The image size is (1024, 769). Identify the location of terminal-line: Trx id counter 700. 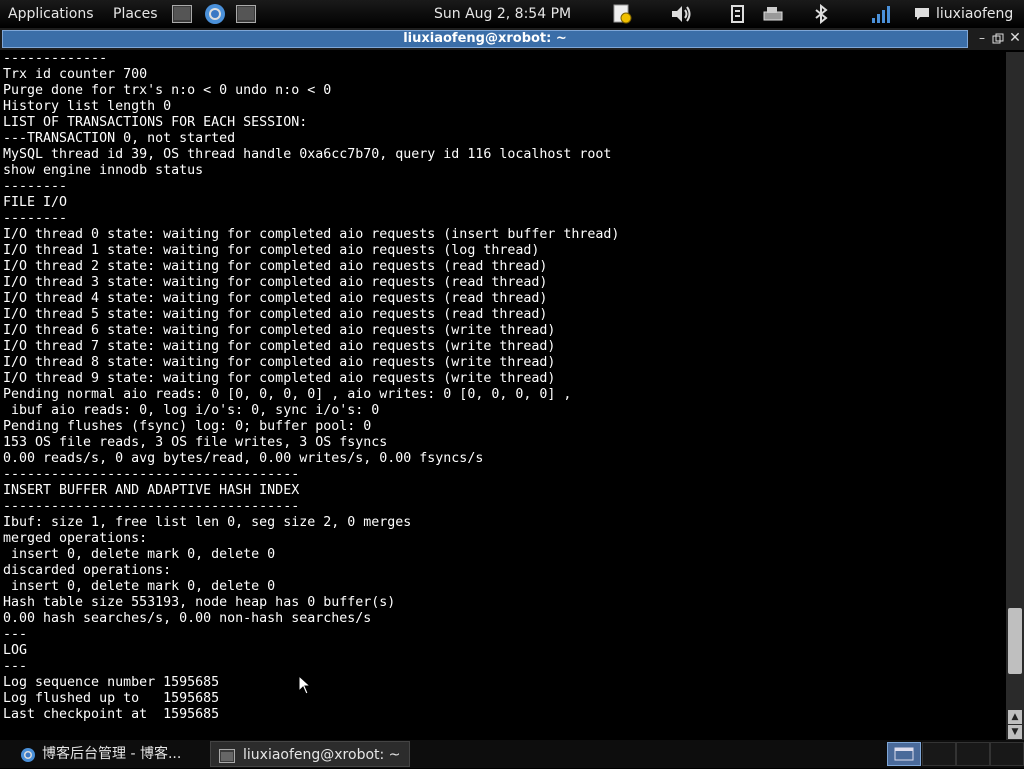
(75, 74).